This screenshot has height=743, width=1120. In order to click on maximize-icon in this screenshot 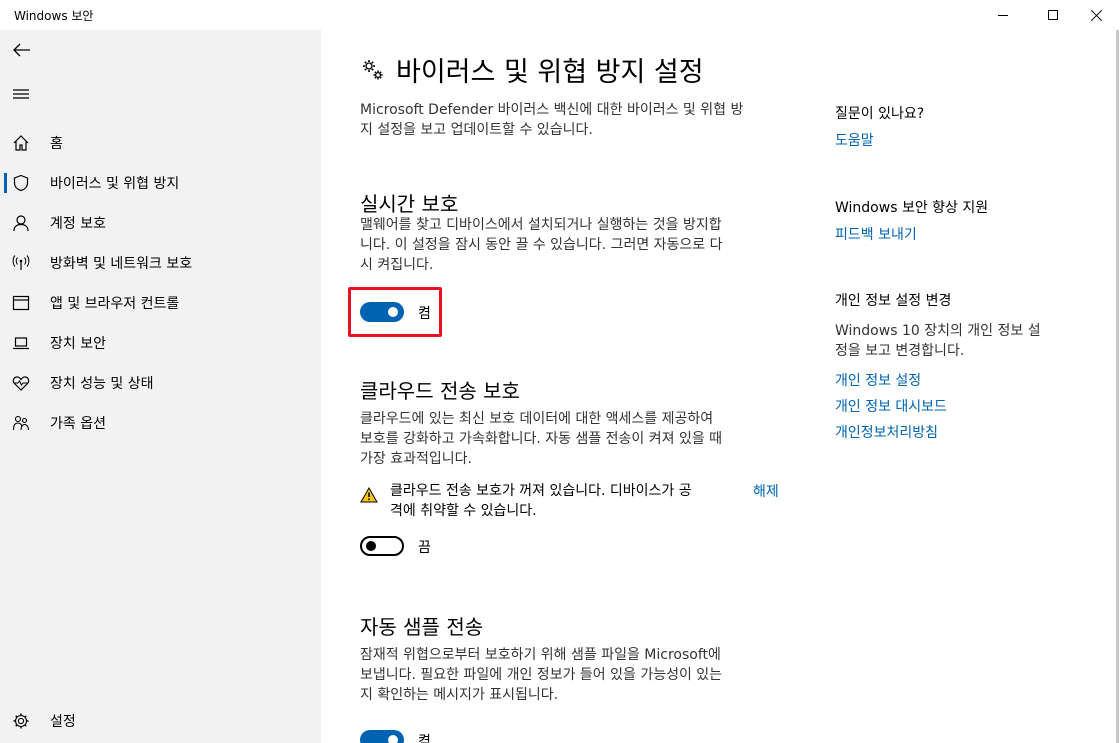, I will do `click(1053, 15)`.